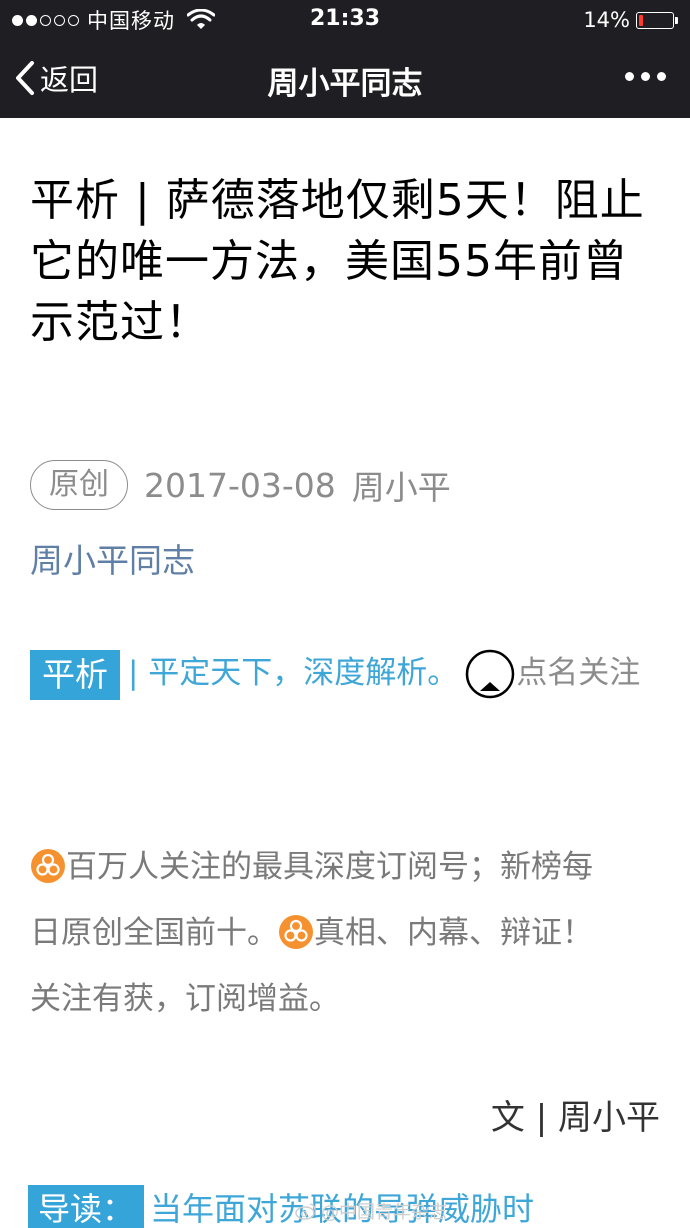  What do you see at coordinates (305, 1211) in the screenshot?
I see `weibo-logo-icon` at bounding box center [305, 1211].